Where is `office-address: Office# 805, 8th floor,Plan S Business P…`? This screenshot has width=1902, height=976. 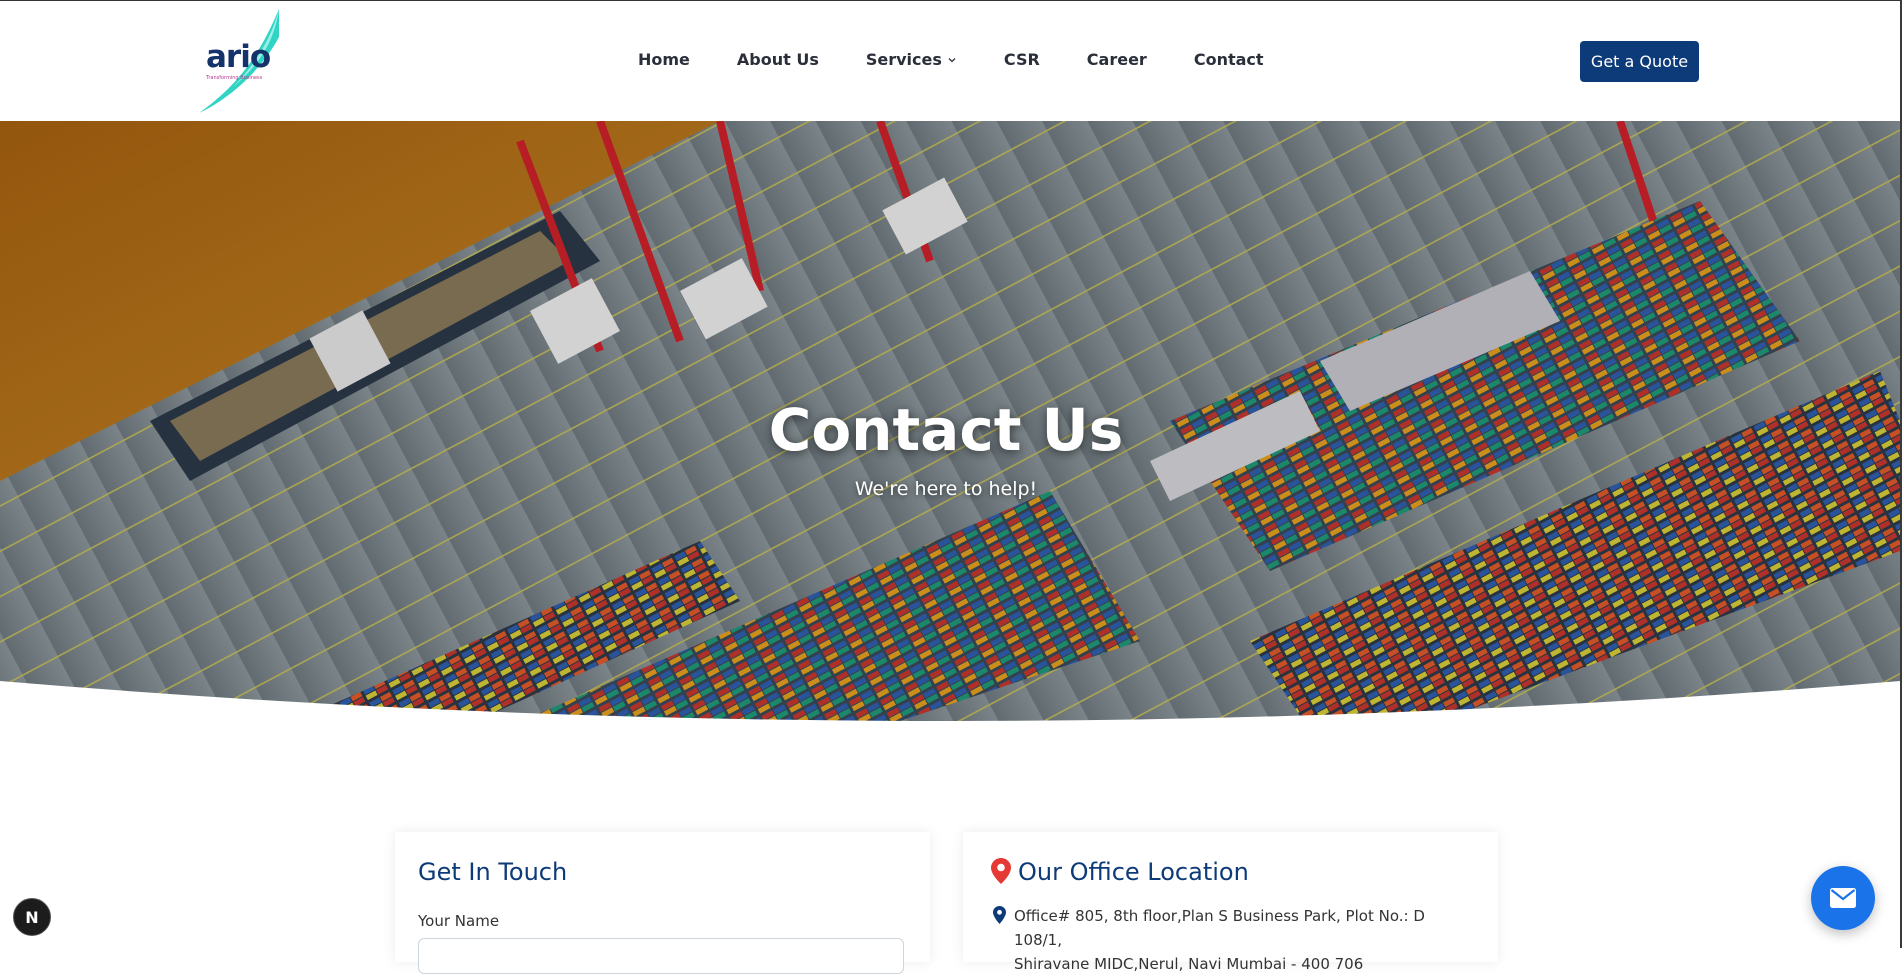
office-address: Office# 805, 8th floor,Plan S Business P… is located at coordinates (1244, 940).